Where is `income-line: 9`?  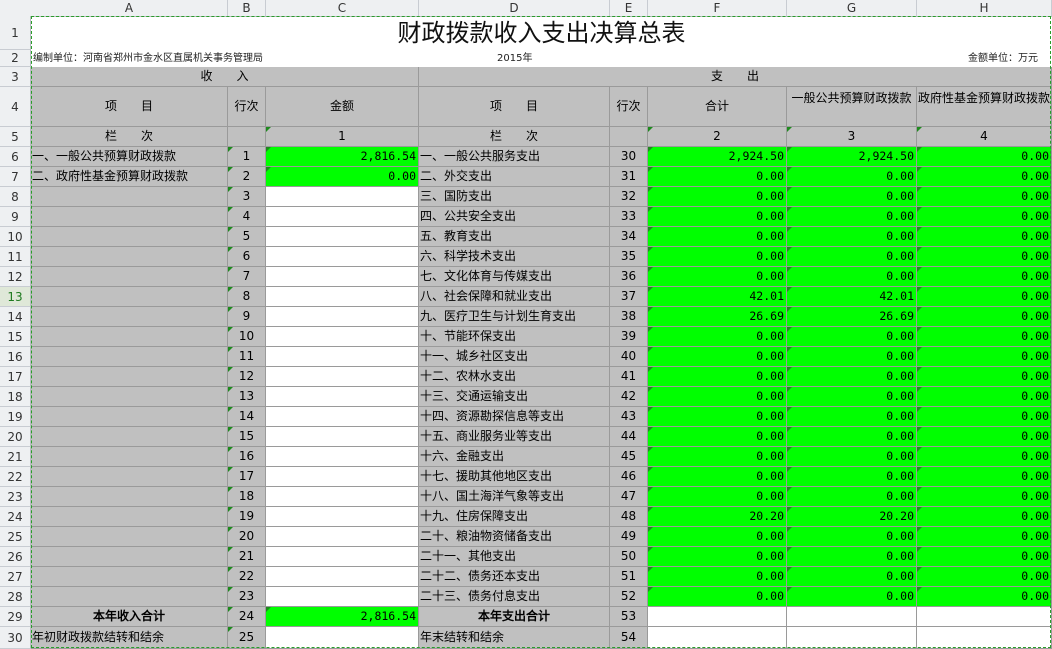
income-line: 9 is located at coordinates (247, 317).